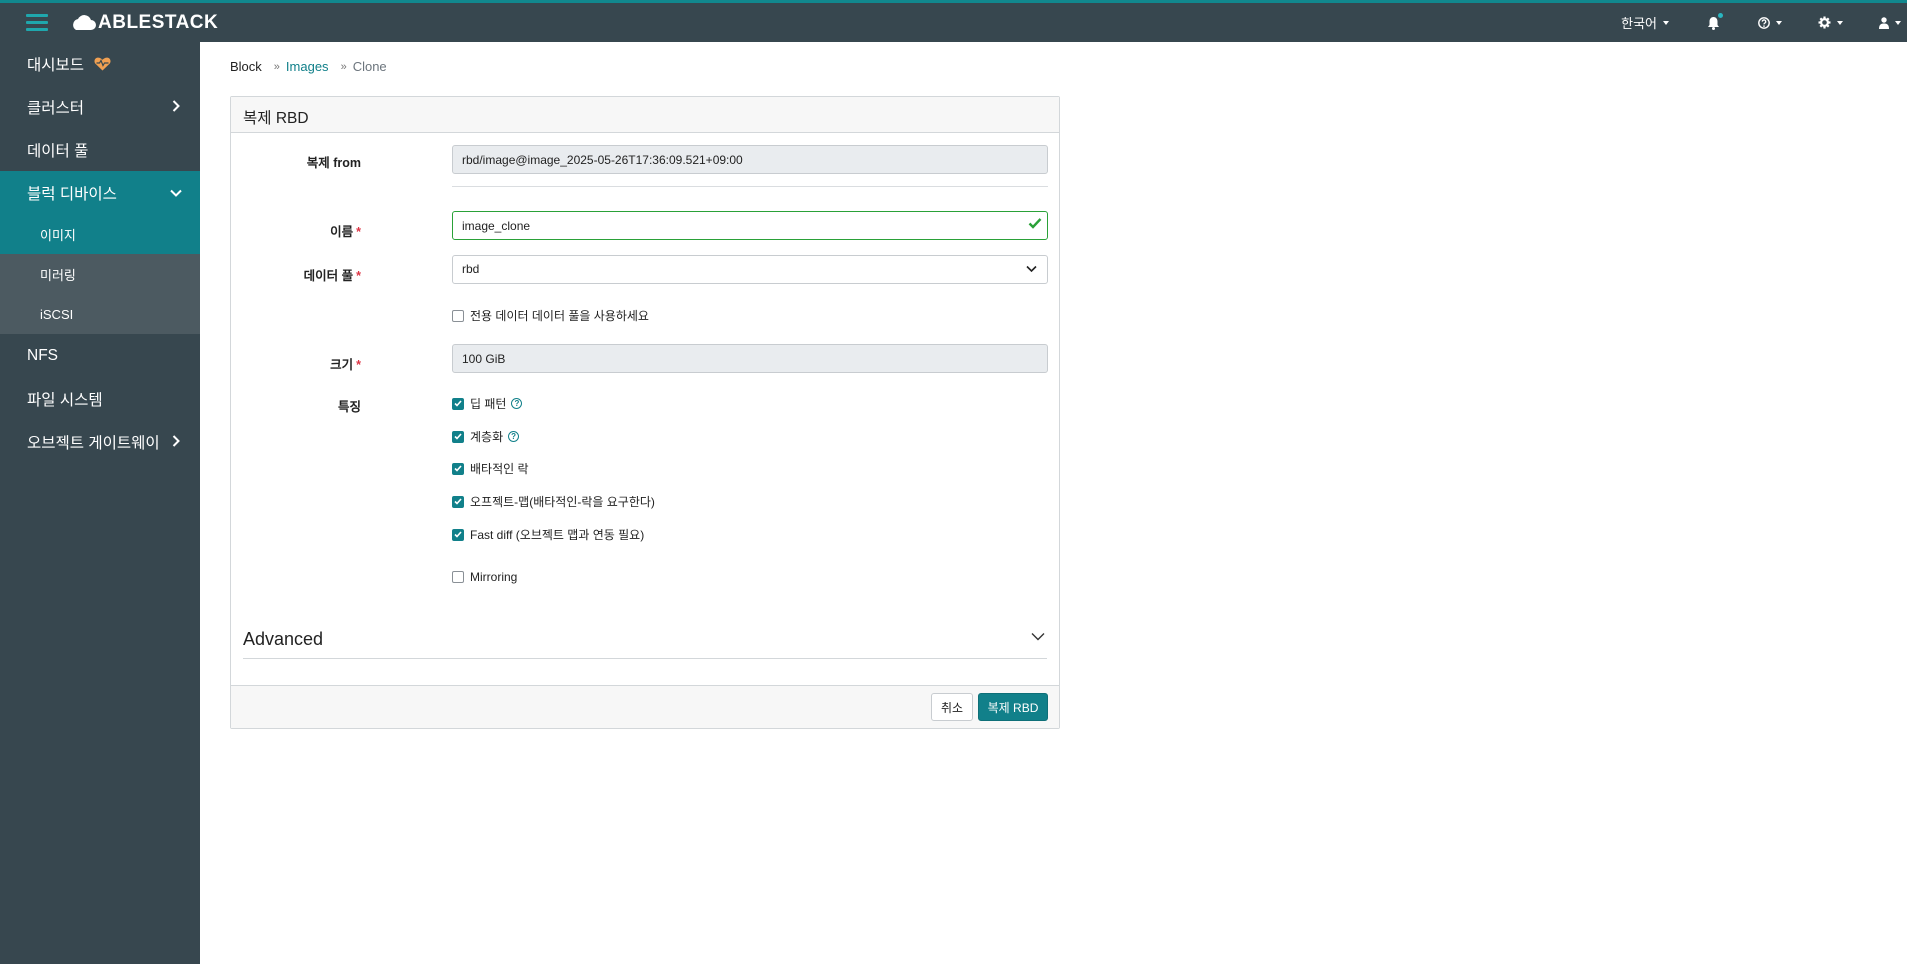 The width and height of the screenshot is (1907, 964). I want to click on help-icon, so click(1764, 22).